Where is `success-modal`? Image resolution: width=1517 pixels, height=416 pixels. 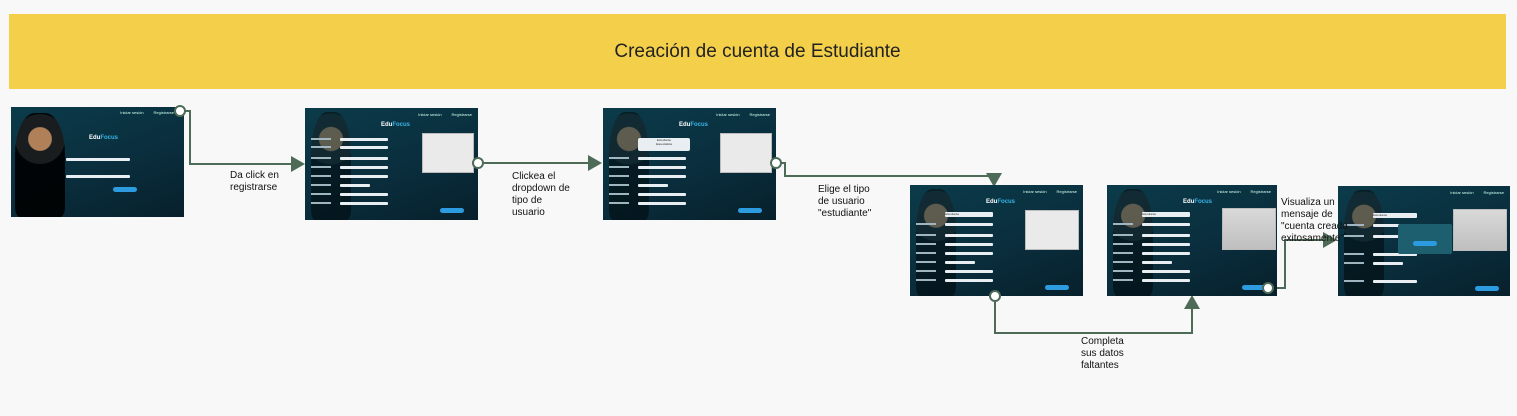
success-modal is located at coordinates (1425, 239).